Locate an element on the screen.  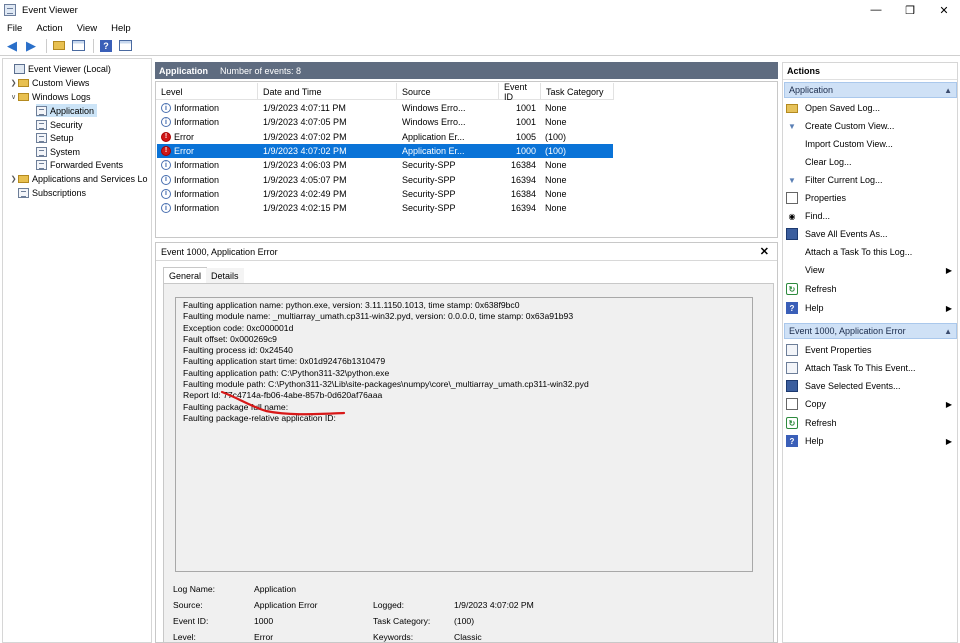
maximize-button: ❒ is located at coordinates (910, 10).